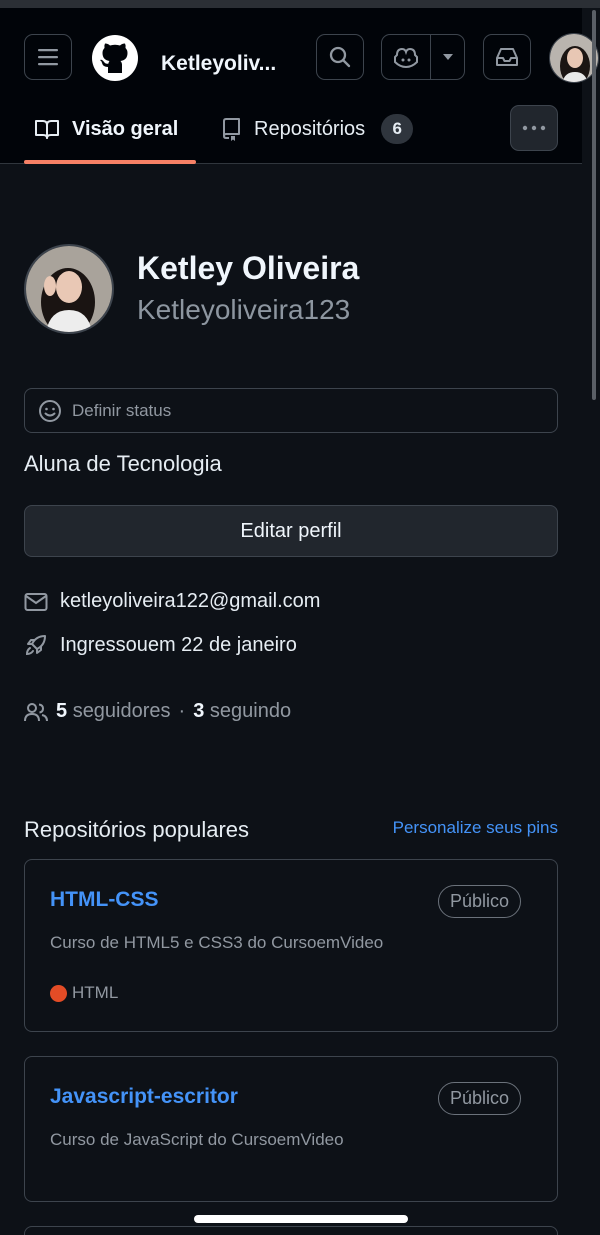 This screenshot has width=600, height=1235. I want to click on smiley-icon, so click(50, 410).